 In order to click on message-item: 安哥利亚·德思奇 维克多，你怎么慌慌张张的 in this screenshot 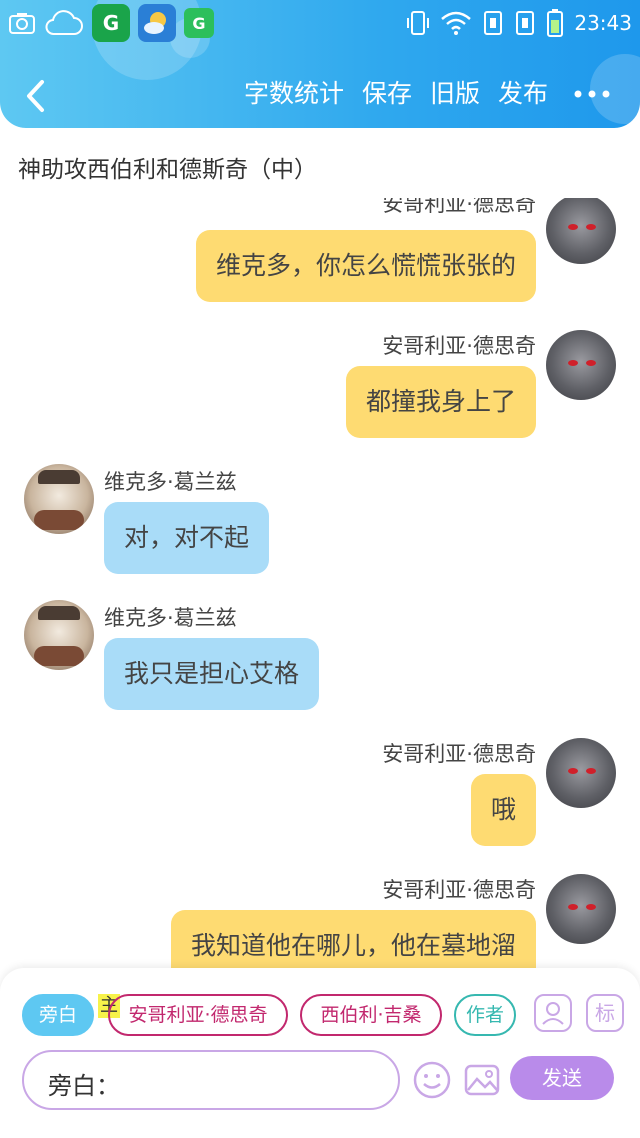, I will do `click(320, 253)`.